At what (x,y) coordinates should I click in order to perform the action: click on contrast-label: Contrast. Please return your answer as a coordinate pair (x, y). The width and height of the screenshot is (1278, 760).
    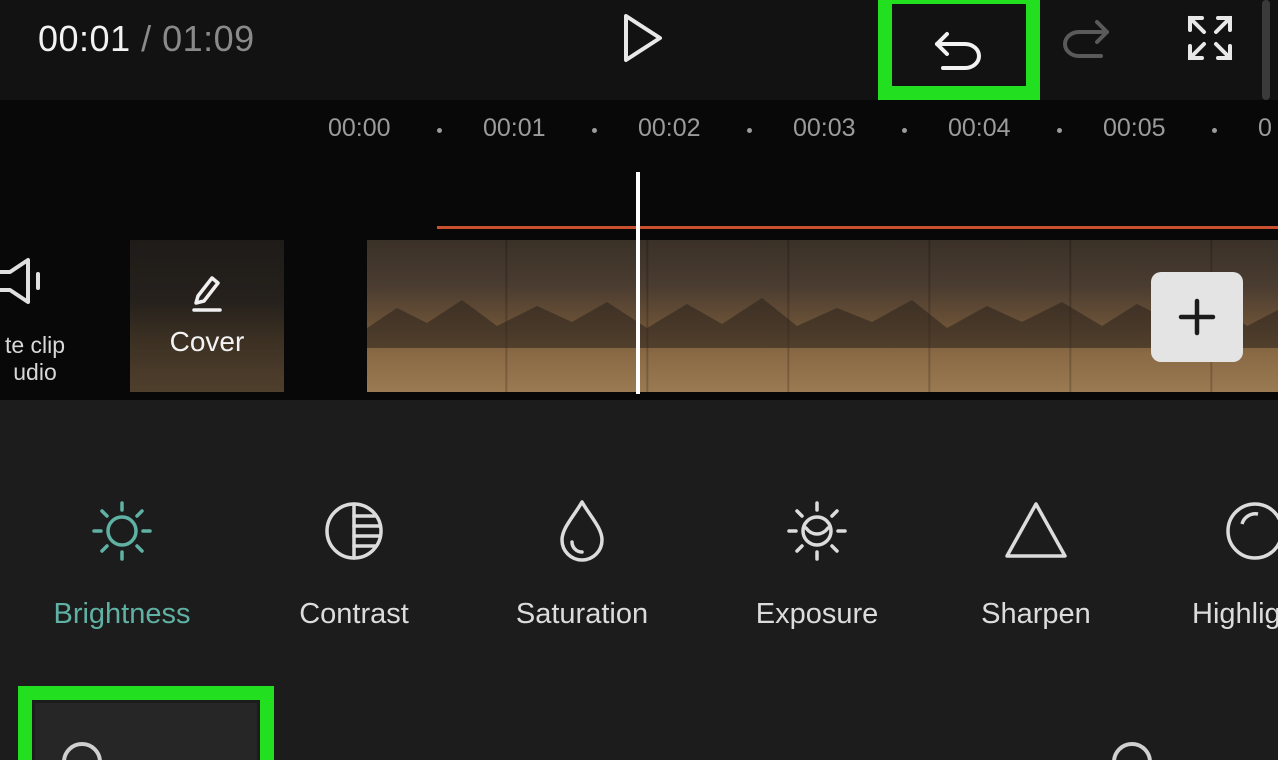
    Looking at the image, I should click on (354, 614).